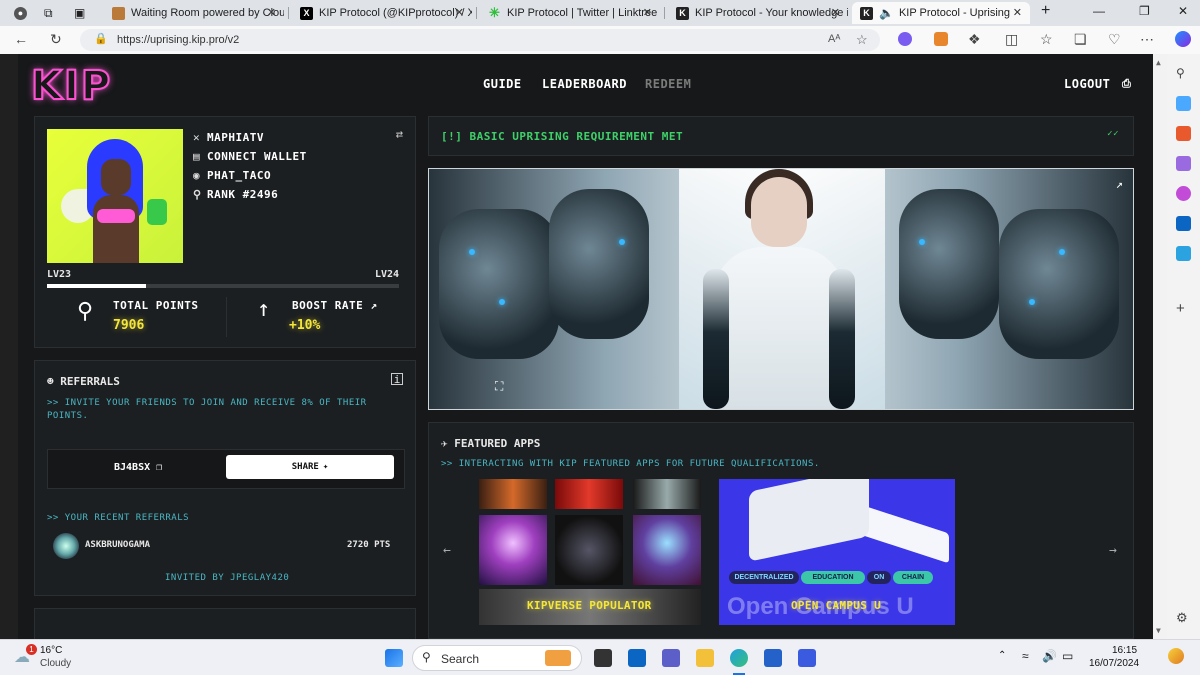 The width and height of the screenshot is (1200, 675). I want to click on close-window-button: ✕, so click(1183, 11).